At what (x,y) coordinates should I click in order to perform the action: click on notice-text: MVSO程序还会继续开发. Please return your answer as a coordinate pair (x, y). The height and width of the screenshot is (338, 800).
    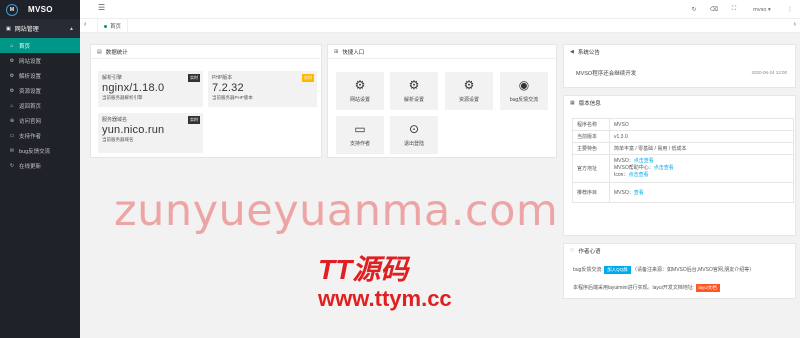
    Looking at the image, I should click on (606, 73).